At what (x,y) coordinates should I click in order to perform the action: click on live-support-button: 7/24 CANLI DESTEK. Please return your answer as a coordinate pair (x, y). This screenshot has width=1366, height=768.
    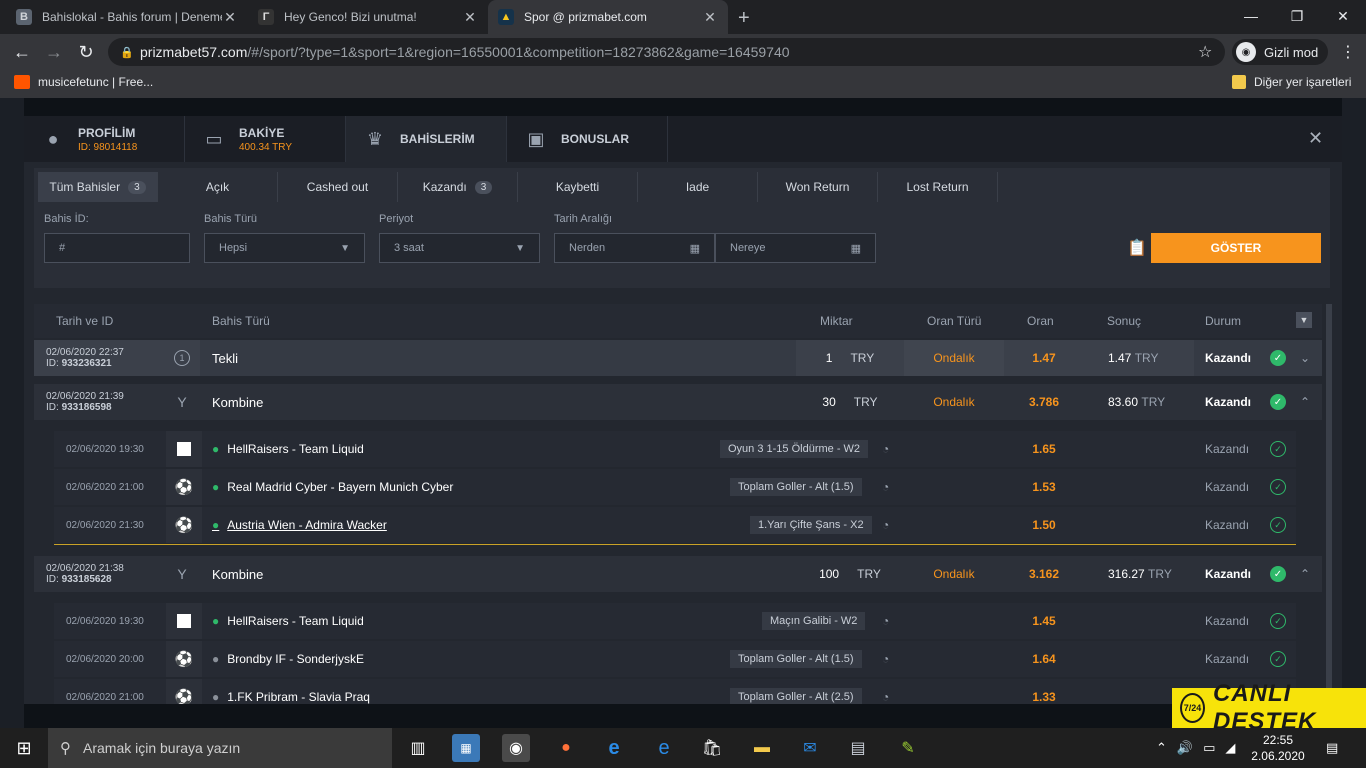
    Looking at the image, I should click on (1269, 707).